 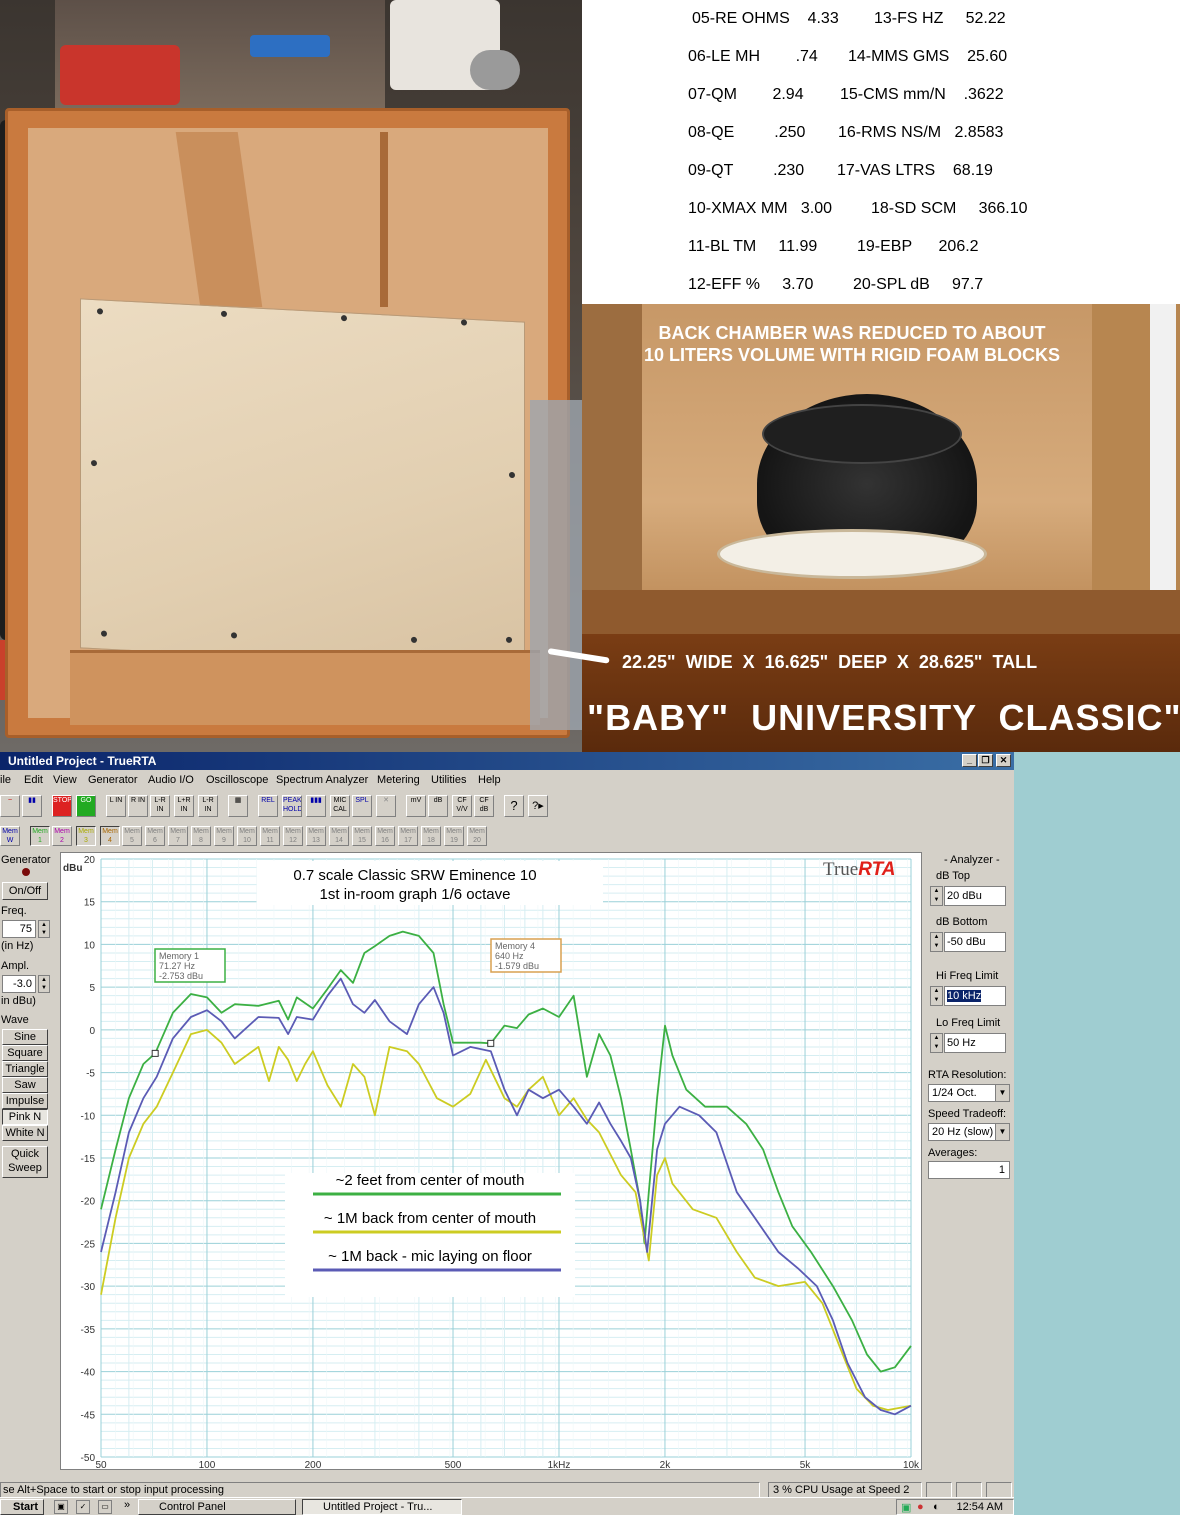 I want to click on mem-16-button: Mem 16, so click(x=385, y=836).